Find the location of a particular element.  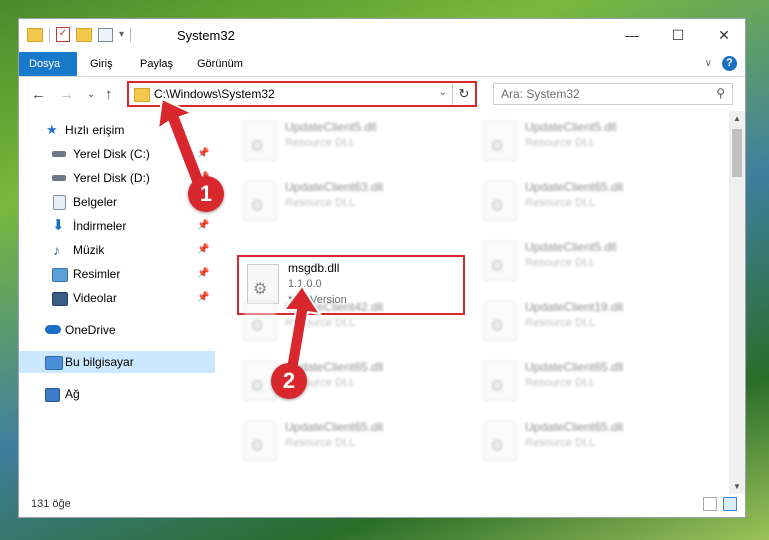

file-item: ⚙ UpdateClient19.dll Resource DLL is located at coordinates (591, 323).